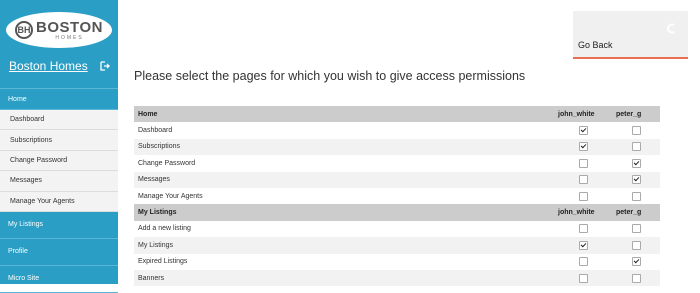 The width and height of the screenshot is (700, 293). What do you see at coordinates (630, 35) in the screenshot?
I see `go-back-button: Go Back` at bounding box center [630, 35].